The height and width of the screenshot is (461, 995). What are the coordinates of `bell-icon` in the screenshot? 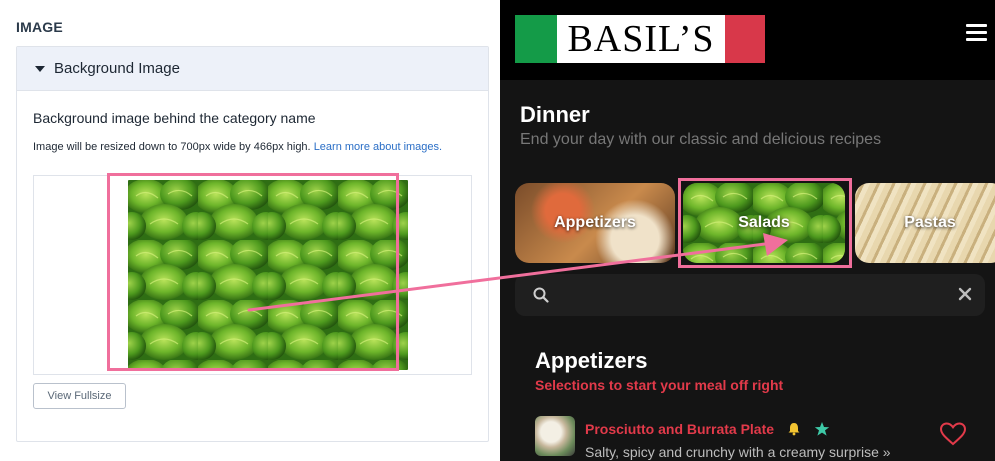 It's located at (794, 429).